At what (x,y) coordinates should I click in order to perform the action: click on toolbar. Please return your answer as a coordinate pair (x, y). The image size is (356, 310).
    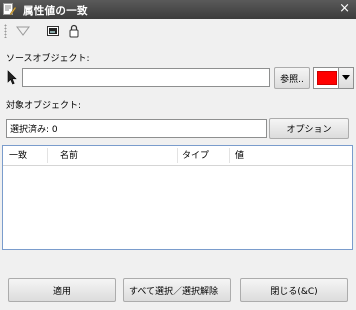
    Looking at the image, I should click on (178, 31).